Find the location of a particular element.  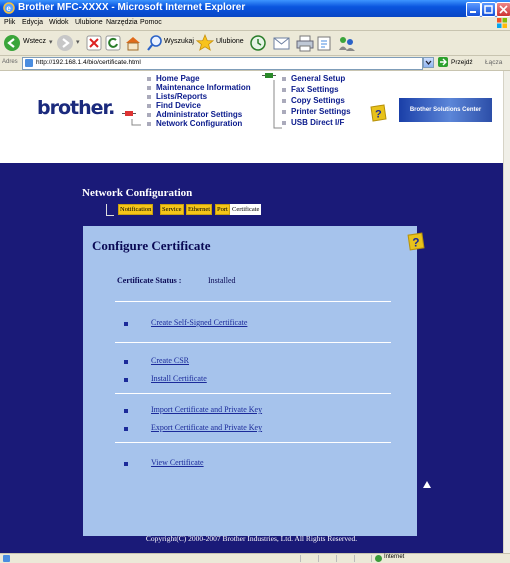

link-install-certificate: Install Certificate is located at coordinates (179, 378).